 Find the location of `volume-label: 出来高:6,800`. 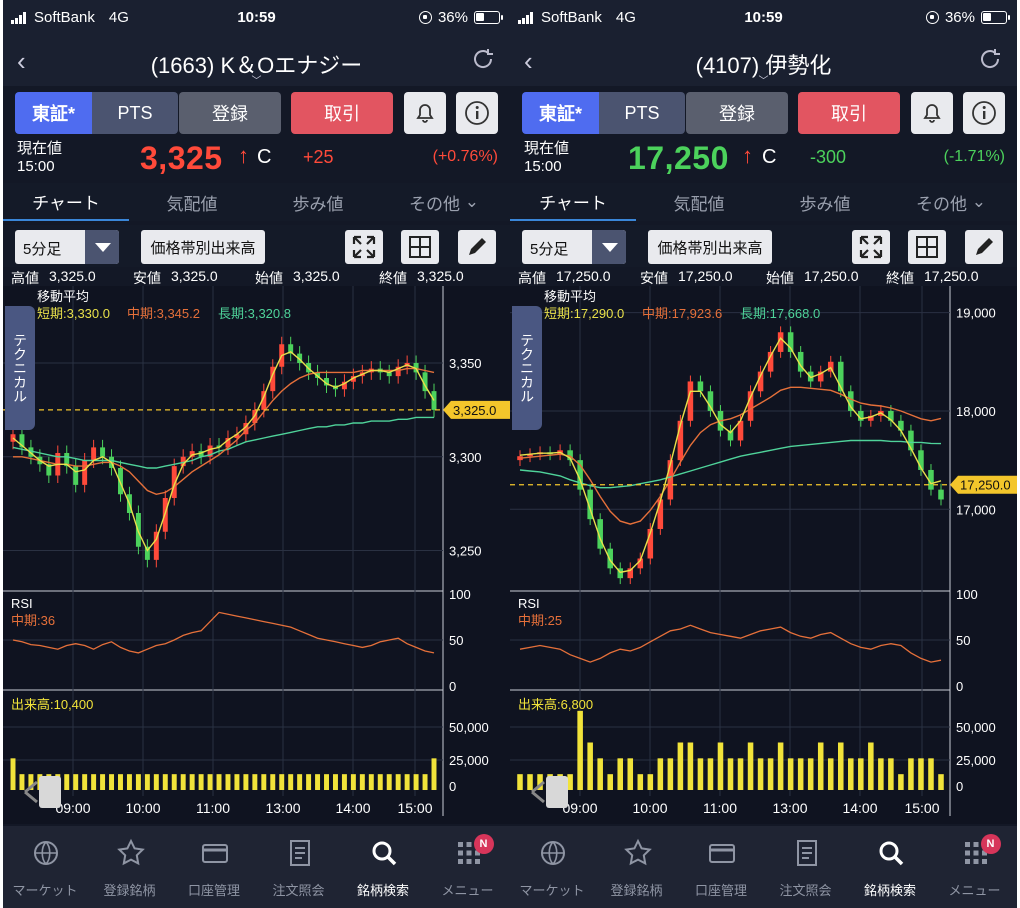

volume-label: 出来高:6,800 is located at coordinates (555, 704).